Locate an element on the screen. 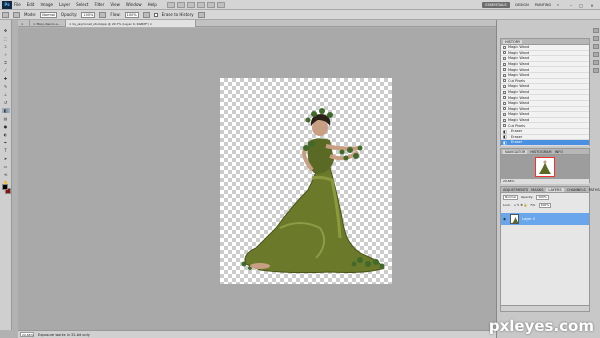  navigator-view-box is located at coordinates (545, 167).